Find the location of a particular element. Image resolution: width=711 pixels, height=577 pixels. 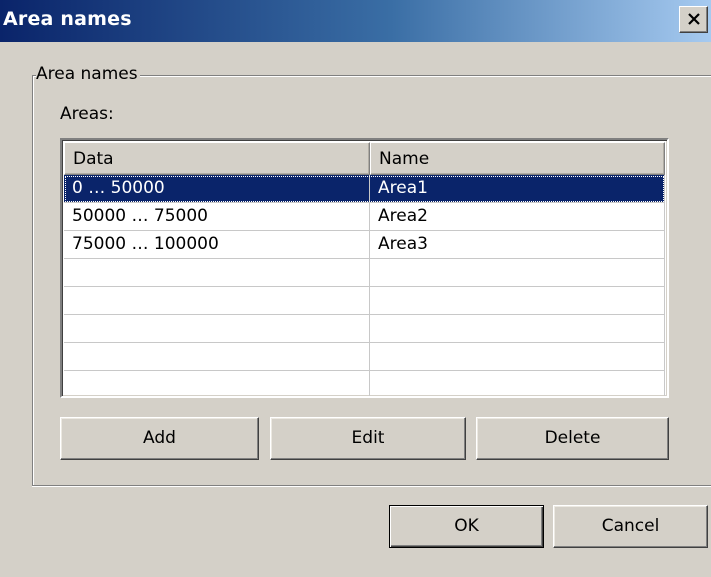

table-row: 50000 … 75000 Area2 is located at coordinates (364, 217).